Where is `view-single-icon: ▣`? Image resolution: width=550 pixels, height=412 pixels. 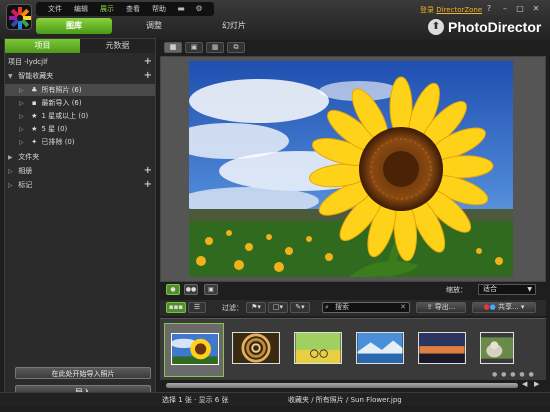 view-single-icon: ▣ is located at coordinates (194, 47).